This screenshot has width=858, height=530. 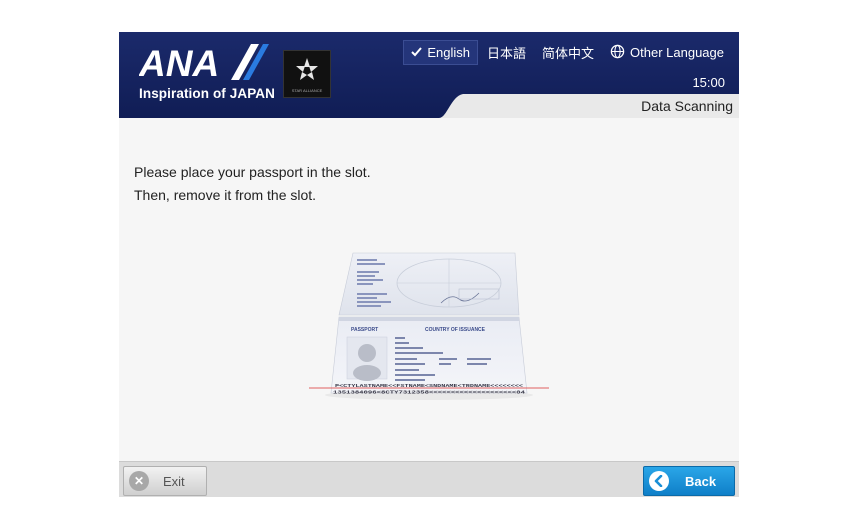 What do you see at coordinates (417, 52) in the screenshot?
I see `check-icon` at bounding box center [417, 52].